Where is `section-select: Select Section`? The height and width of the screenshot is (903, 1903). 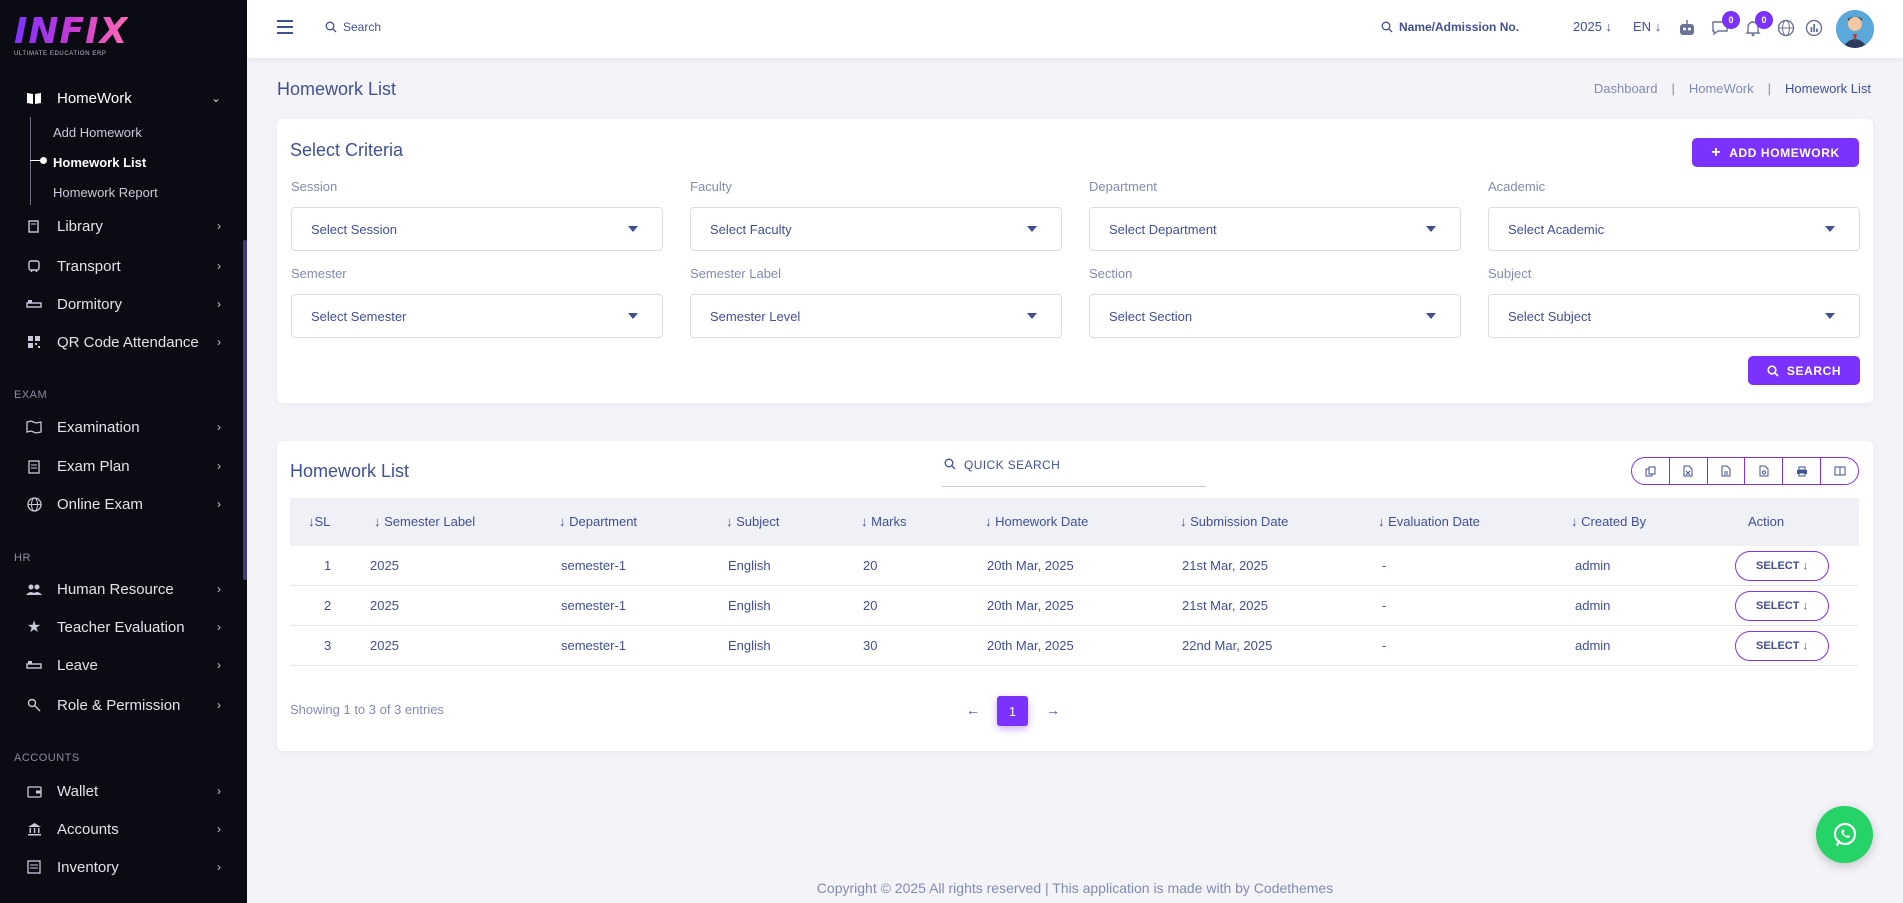
section-select: Select Section is located at coordinates (1275, 316).